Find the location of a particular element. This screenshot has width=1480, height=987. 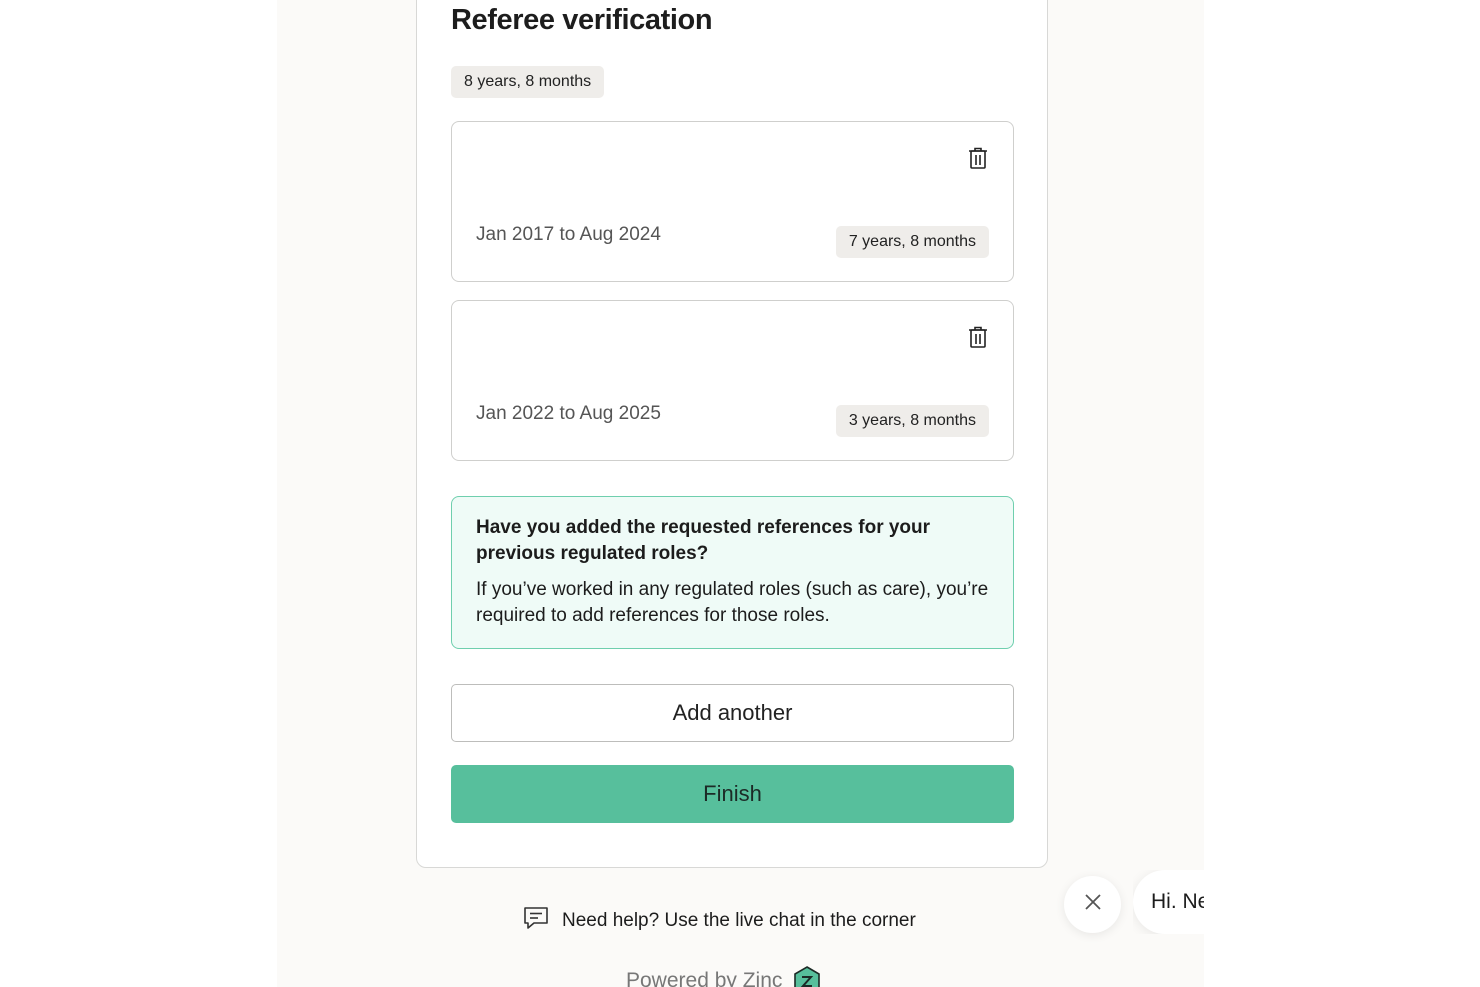

add-another-button: Add another is located at coordinates (732, 713).